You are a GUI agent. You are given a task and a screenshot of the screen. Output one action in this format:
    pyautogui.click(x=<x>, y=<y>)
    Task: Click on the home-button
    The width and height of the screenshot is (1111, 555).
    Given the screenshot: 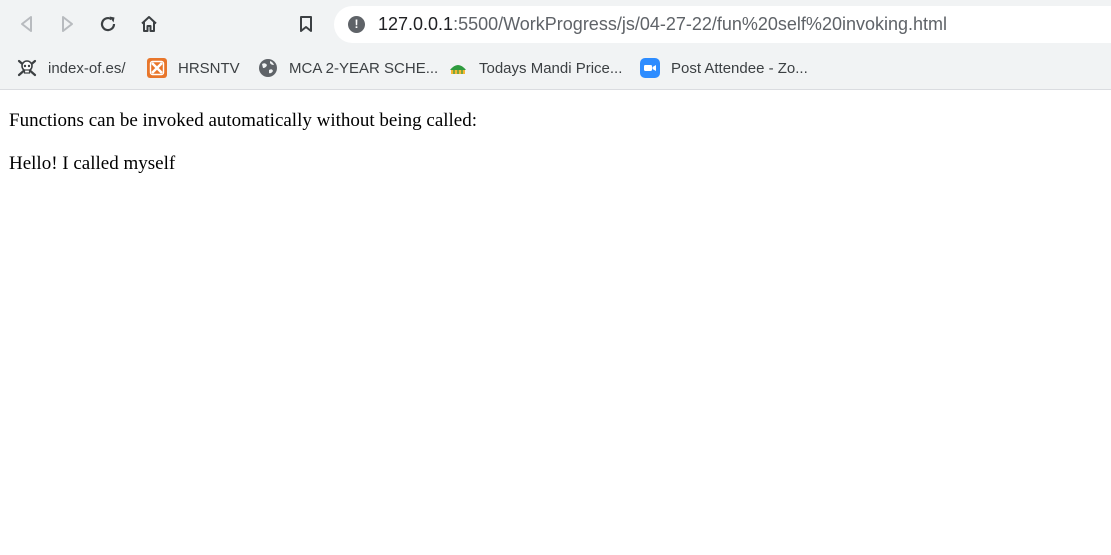 What is the action you would take?
    pyautogui.click(x=149, y=24)
    